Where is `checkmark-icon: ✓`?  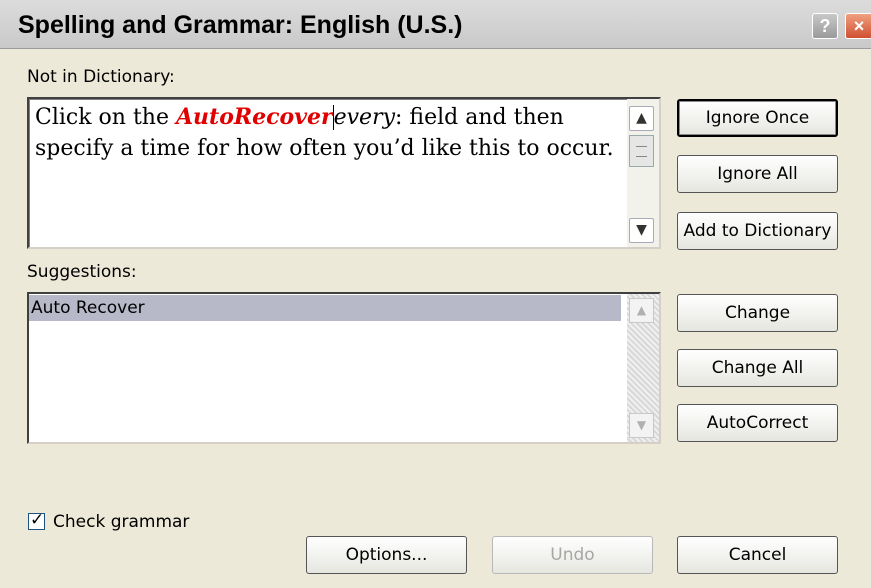 checkmark-icon: ✓ is located at coordinates (37, 520).